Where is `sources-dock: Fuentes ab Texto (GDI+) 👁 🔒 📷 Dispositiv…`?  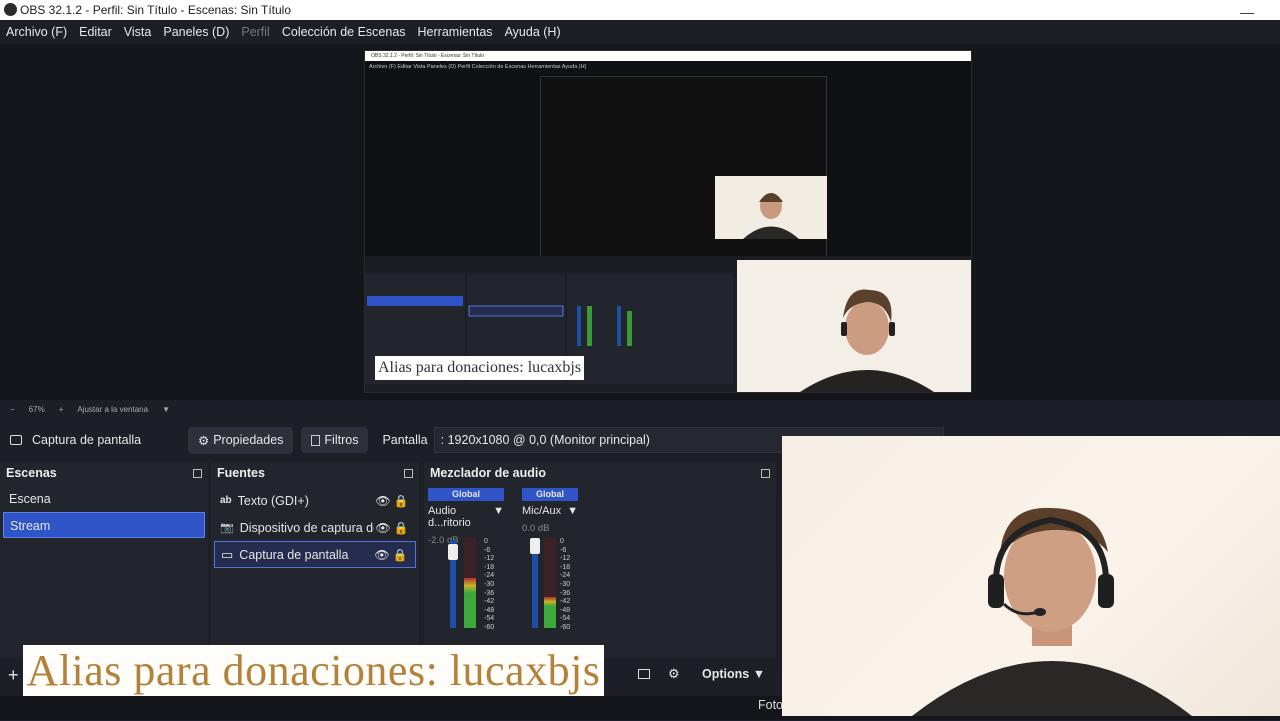 sources-dock: Fuentes ab Texto (GDI+) 👁 🔒 📷 Dispositiv… is located at coordinates (315, 560).